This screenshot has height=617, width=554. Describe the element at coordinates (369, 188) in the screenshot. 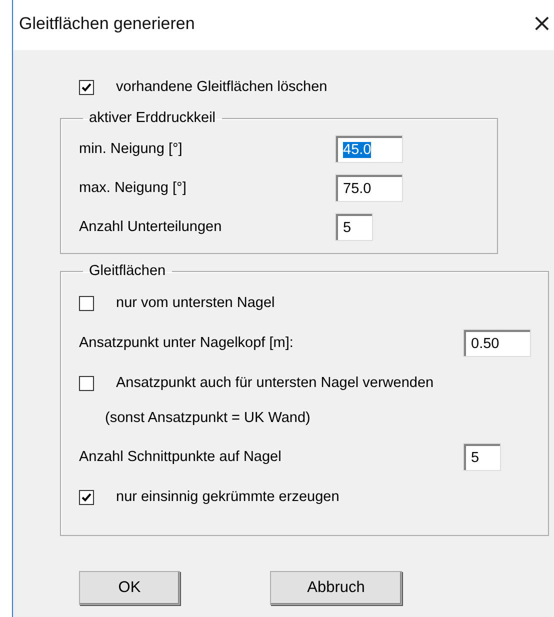

I see `input-field: 75.0` at that location.